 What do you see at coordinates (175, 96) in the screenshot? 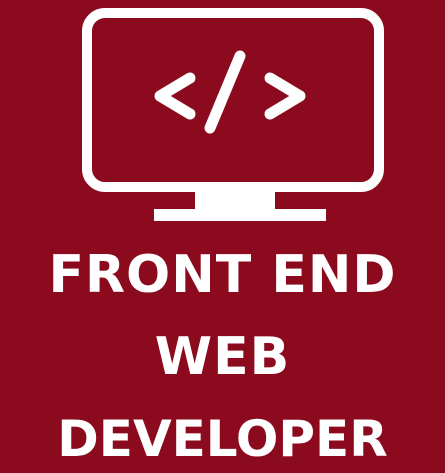
I see `code-left-chevron` at bounding box center [175, 96].